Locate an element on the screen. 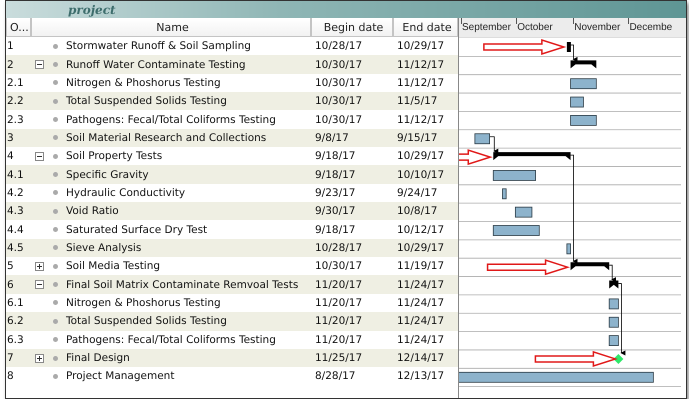  task-name: Final Design is located at coordinates (98, 358).